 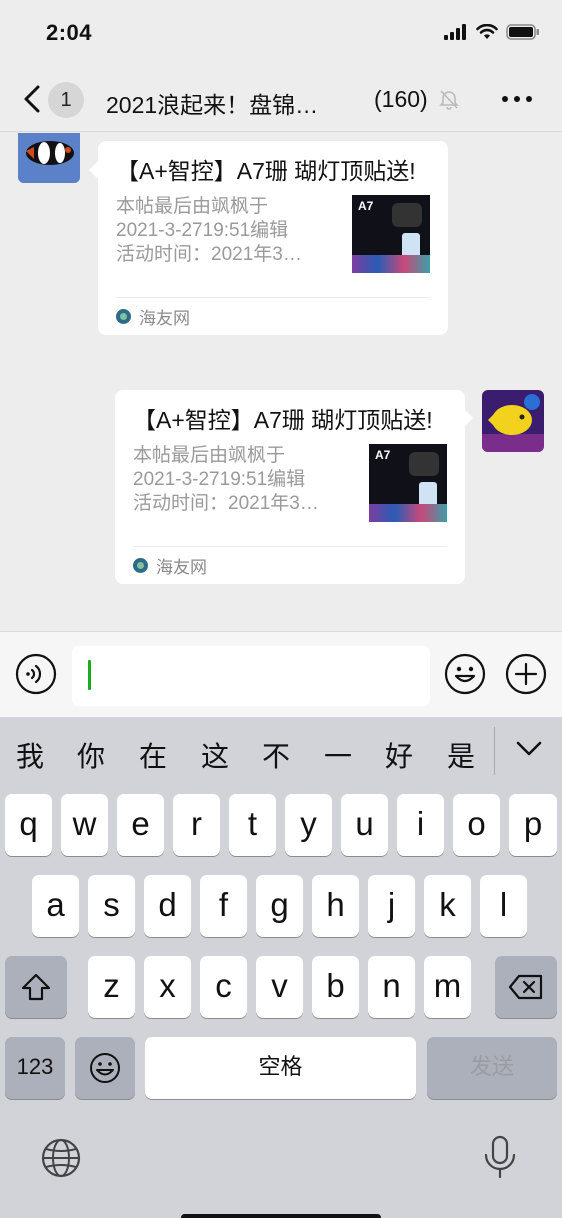 I want to click on thumbnail-label: A7, so click(x=383, y=455).